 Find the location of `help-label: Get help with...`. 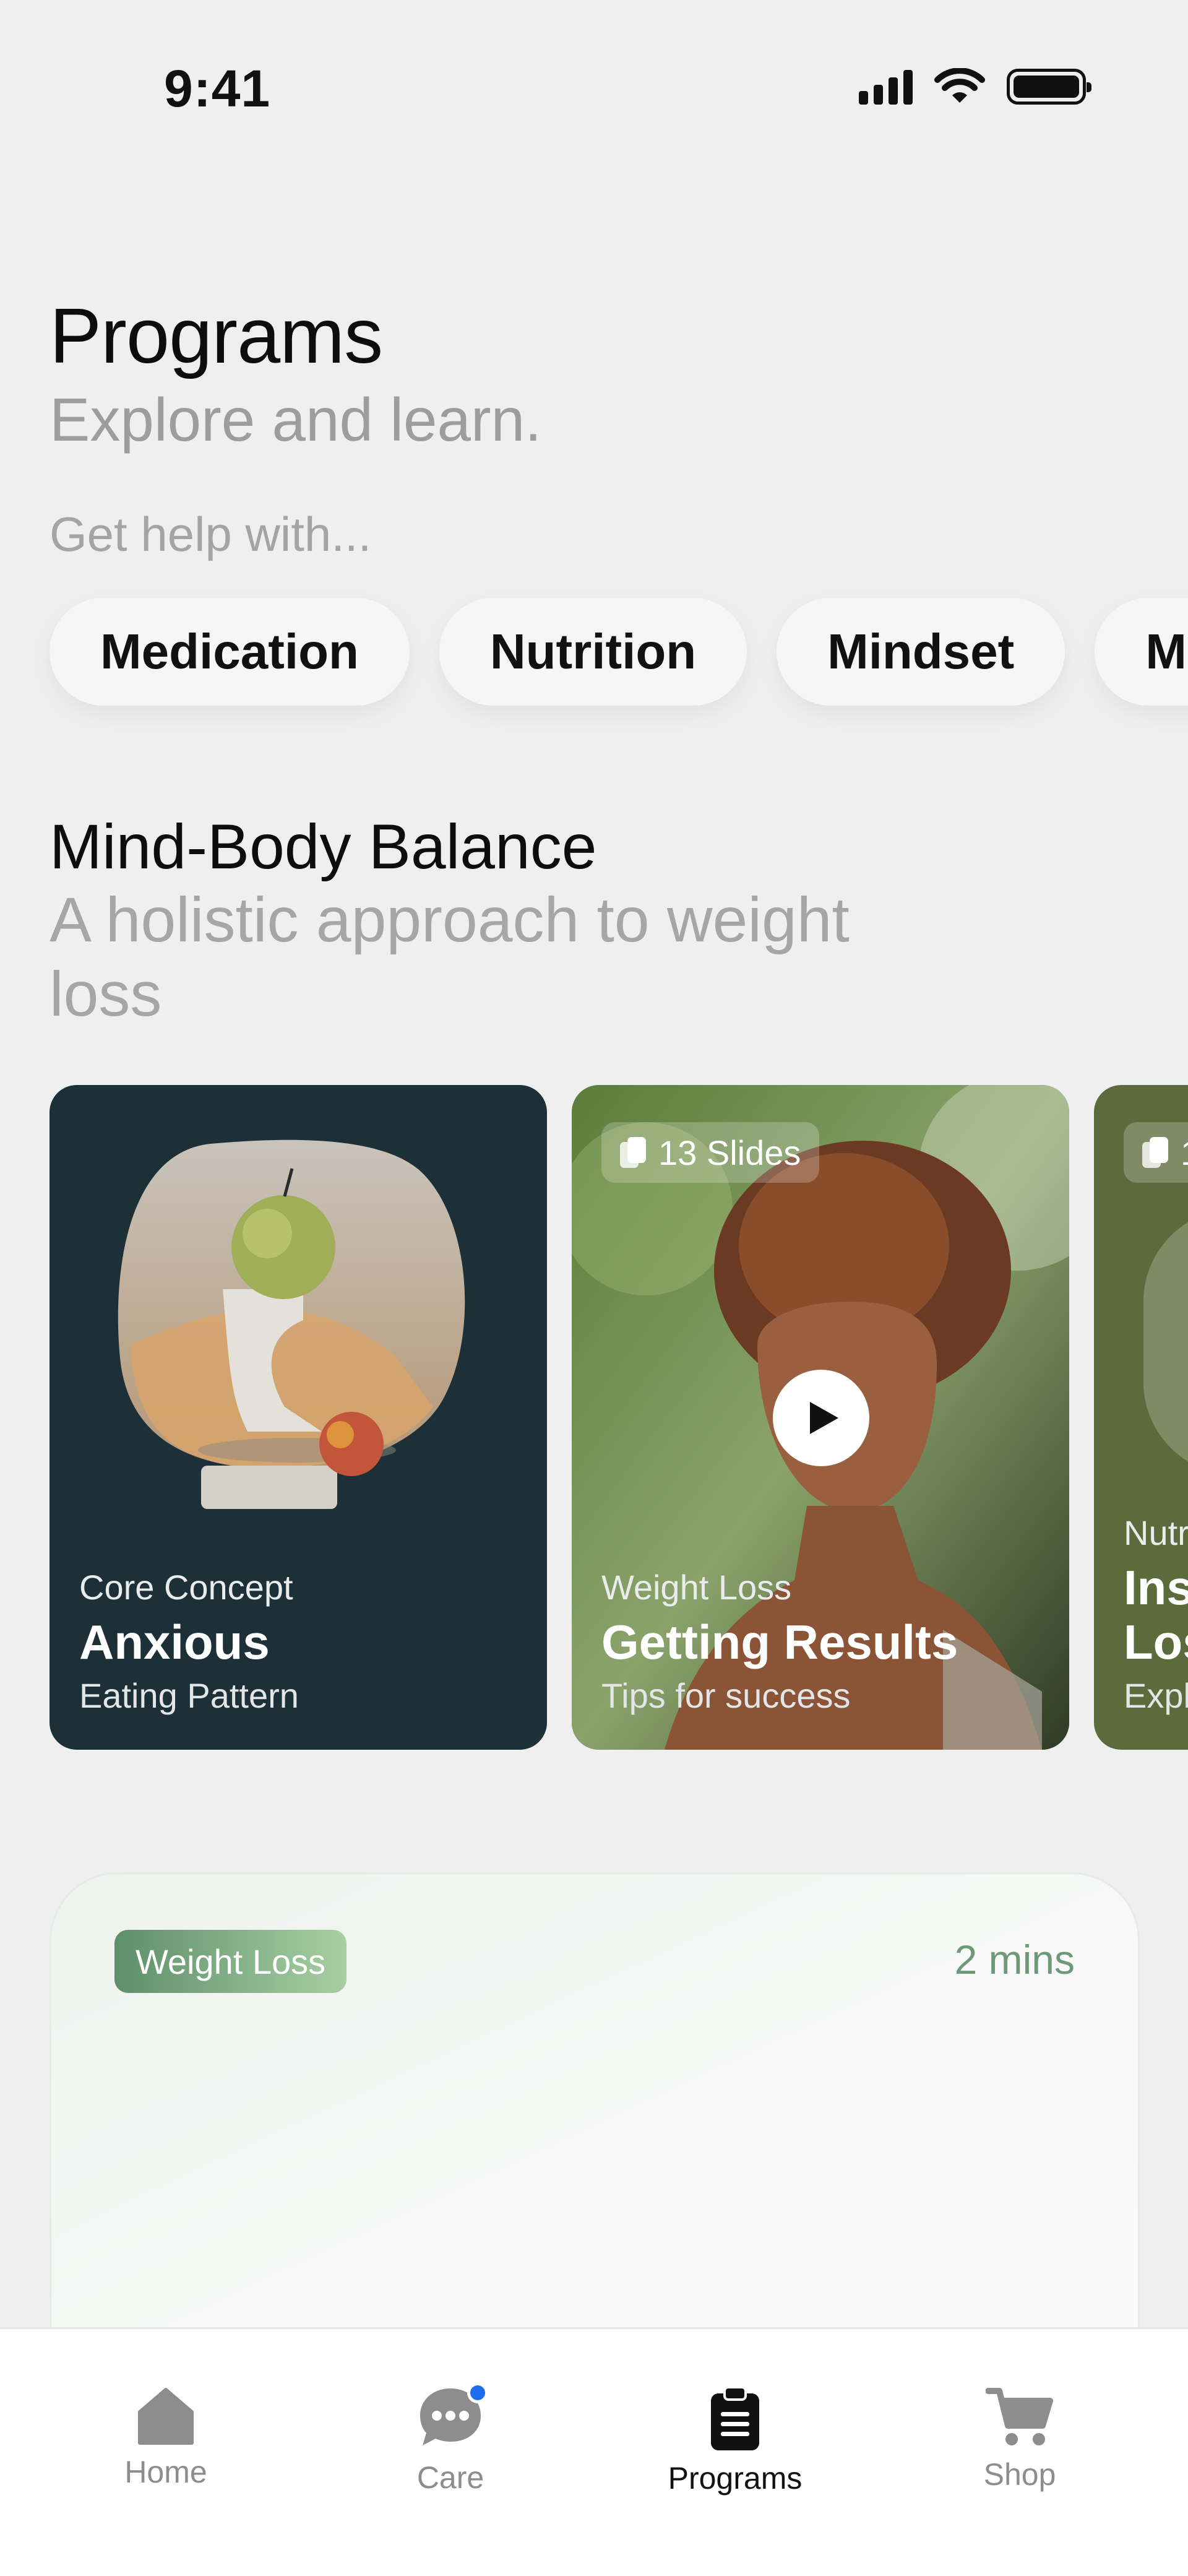

help-label: Get help with... is located at coordinates (211, 534).